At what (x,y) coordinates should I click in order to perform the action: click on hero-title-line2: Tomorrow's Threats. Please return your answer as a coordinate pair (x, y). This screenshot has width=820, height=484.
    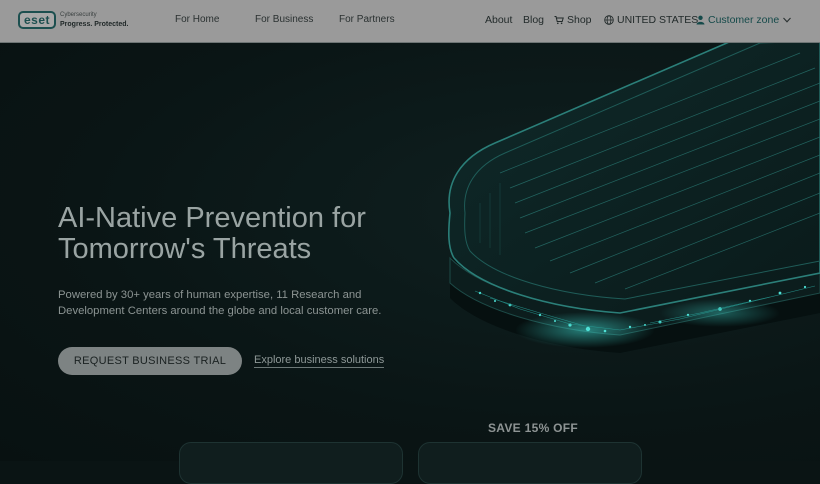
    Looking at the image, I should click on (185, 249).